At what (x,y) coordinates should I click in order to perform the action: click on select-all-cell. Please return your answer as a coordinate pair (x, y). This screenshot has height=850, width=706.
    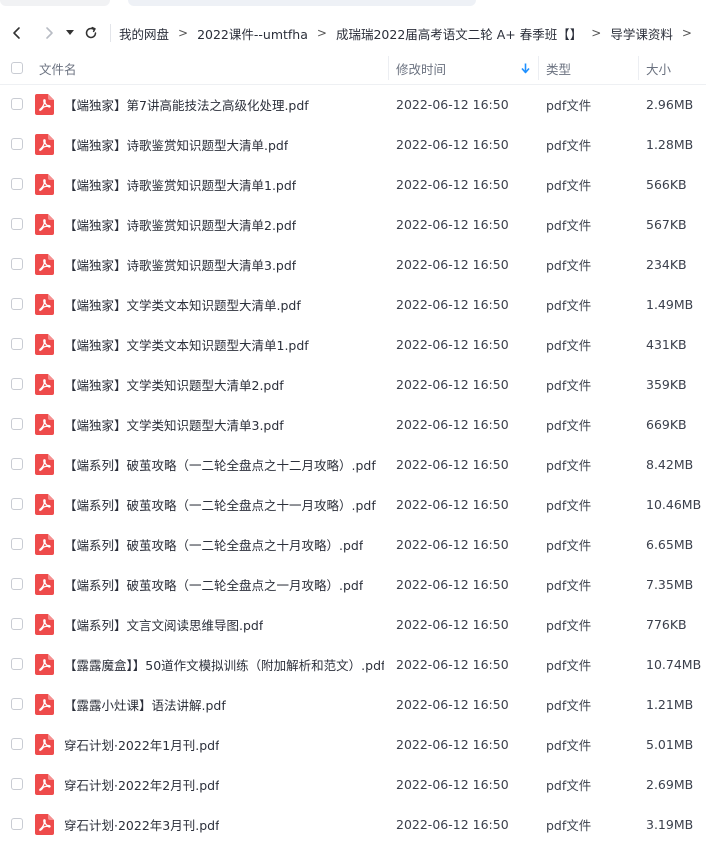
    Looking at the image, I should click on (17, 68).